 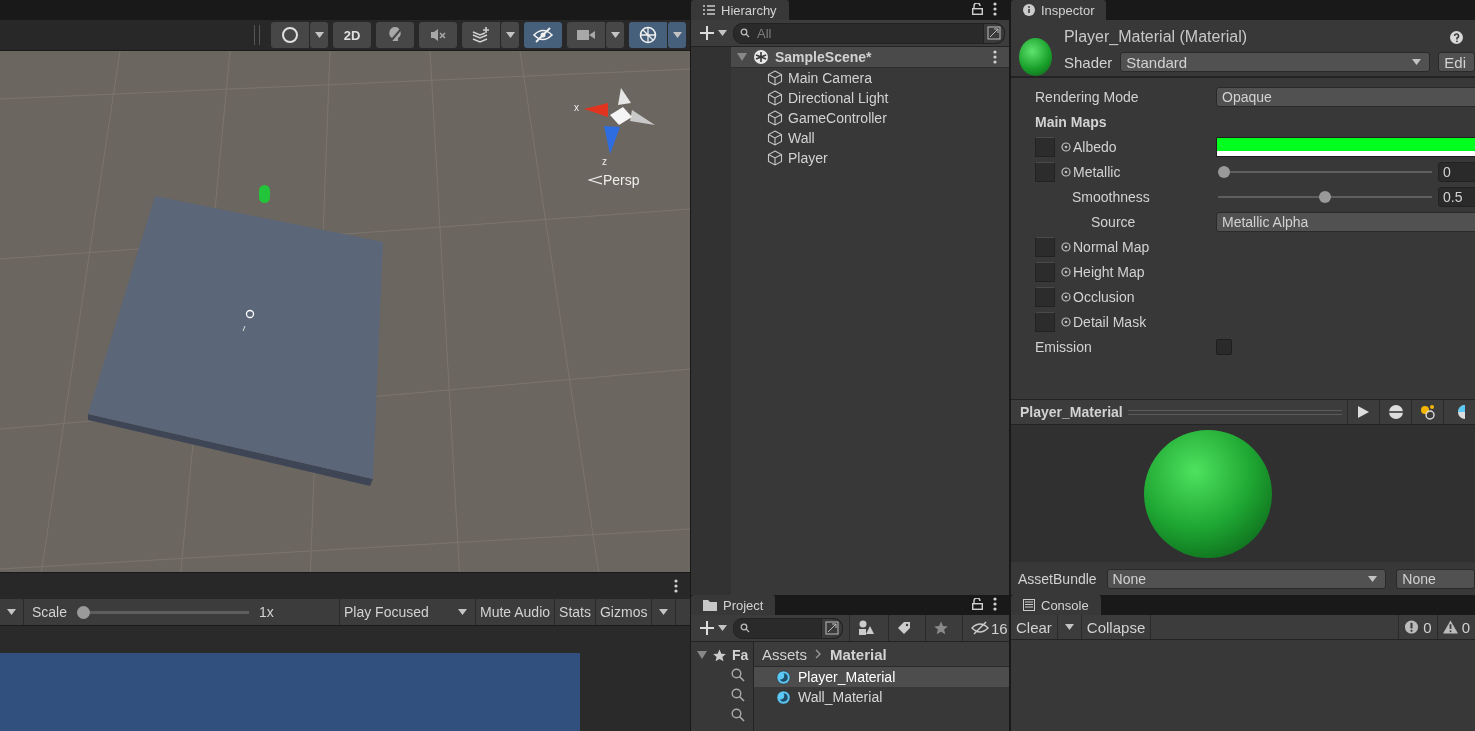 I want to click on hierarchy-tab: Hierarchy, so click(x=740, y=10).